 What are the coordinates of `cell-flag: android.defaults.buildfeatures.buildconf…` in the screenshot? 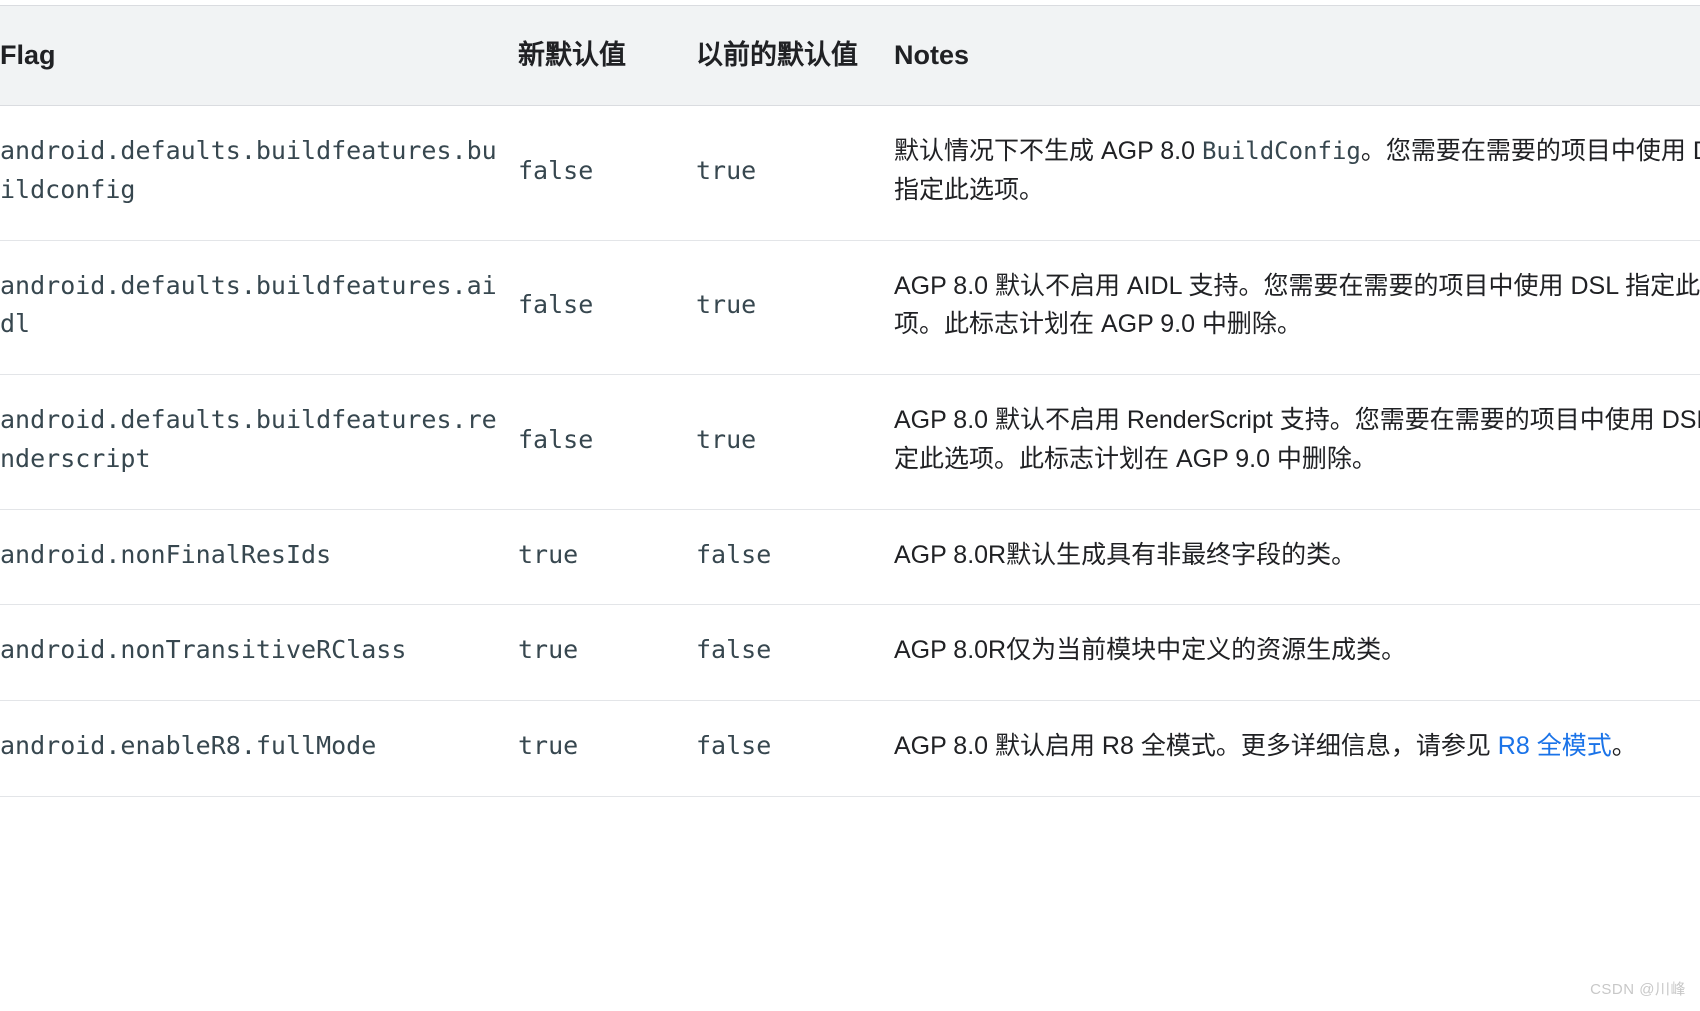 It's located at (259, 173).